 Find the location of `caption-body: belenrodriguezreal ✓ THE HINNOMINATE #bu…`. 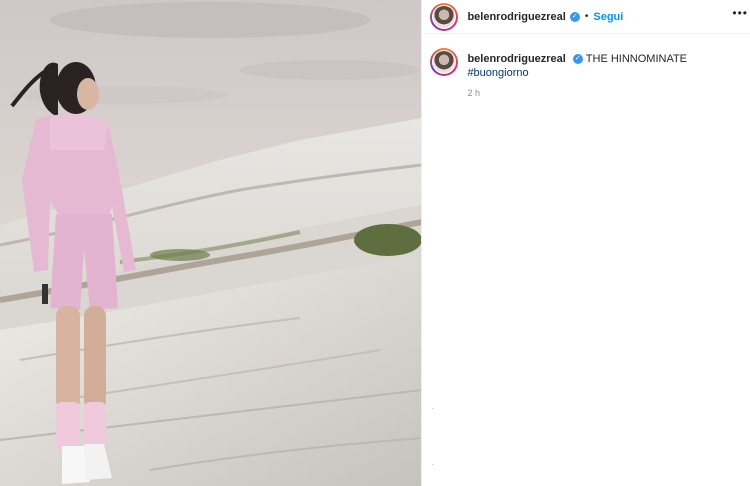

caption-body: belenrodriguezreal ✓ THE HINNOMINATE #bu… is located at coordinates (604, 73).